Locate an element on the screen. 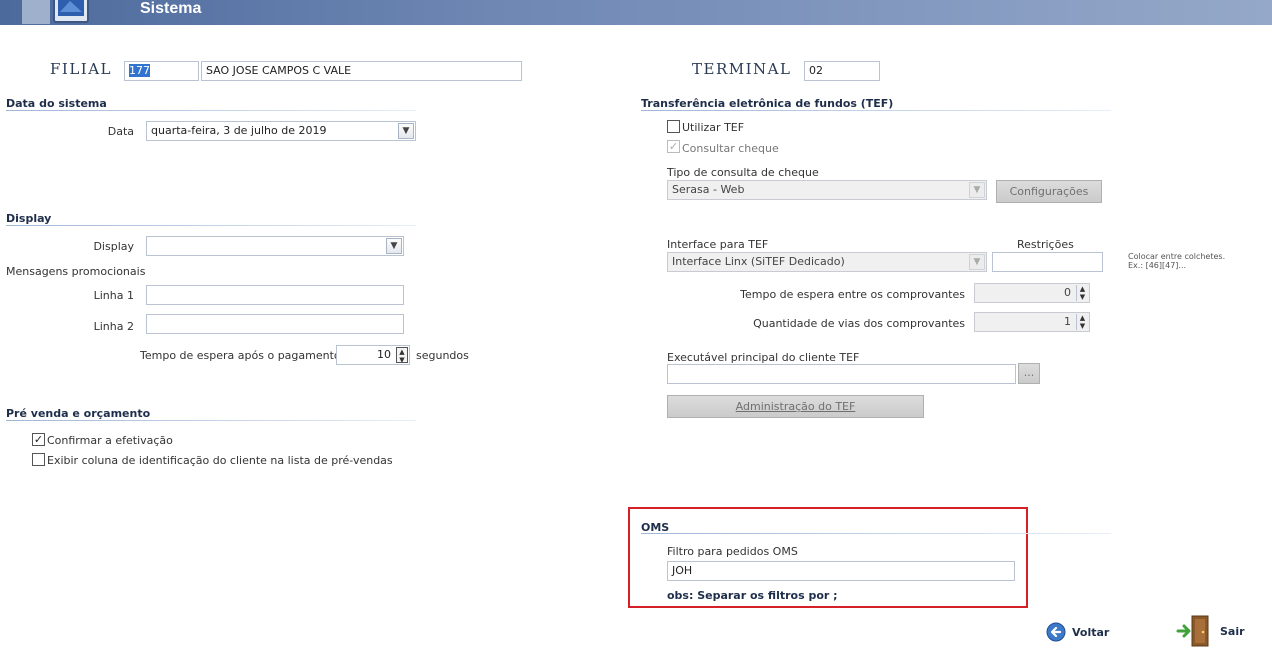 The width and height of the screenshot is (1272, 655). tempo-espera-value: 10 is located at coordinates (384, 354).